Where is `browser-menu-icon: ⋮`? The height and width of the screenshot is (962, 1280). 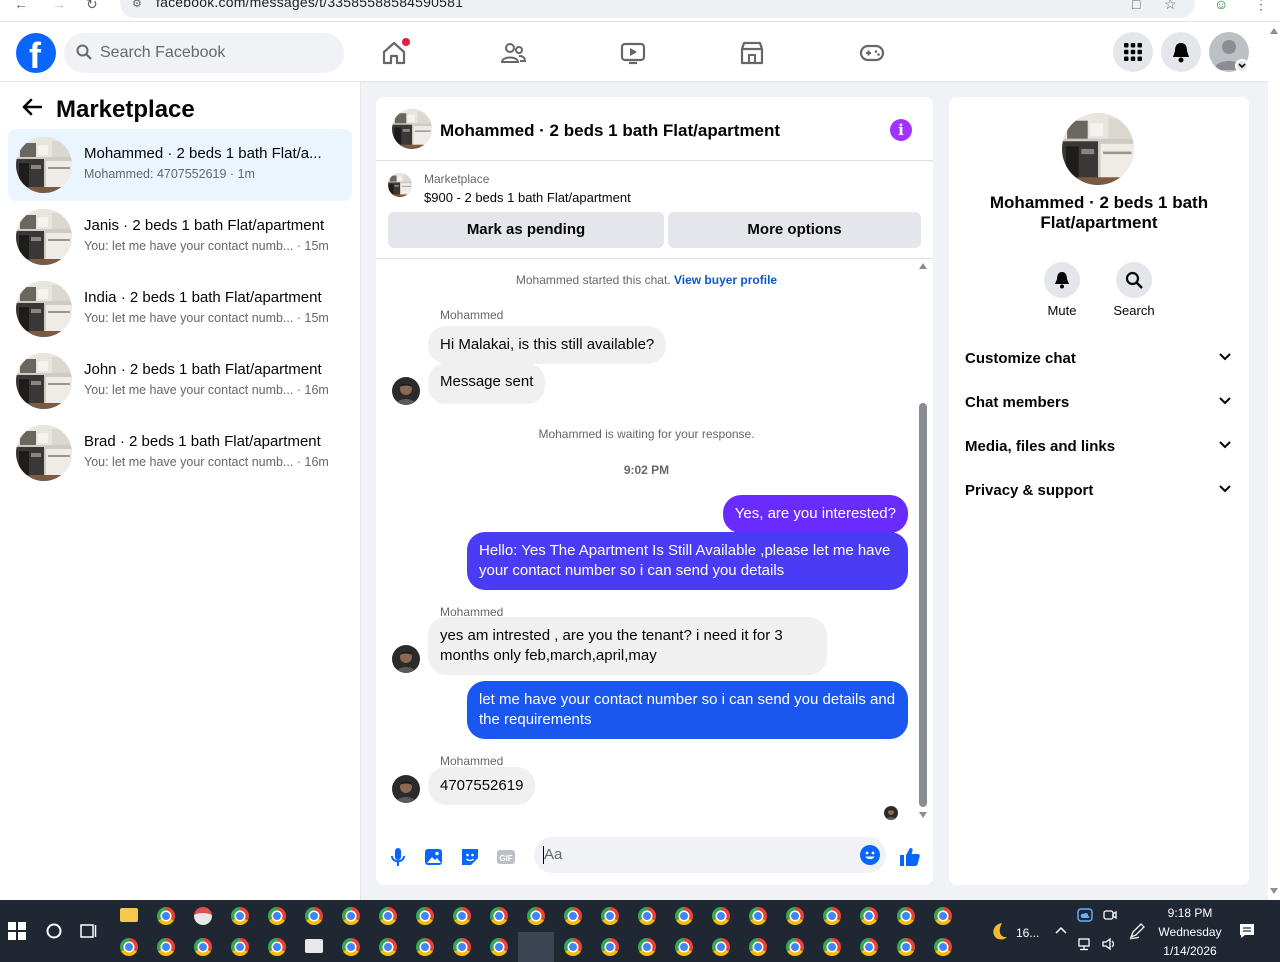
browser-menu-icon: ⋮ is located at coordinates (1261, 8).